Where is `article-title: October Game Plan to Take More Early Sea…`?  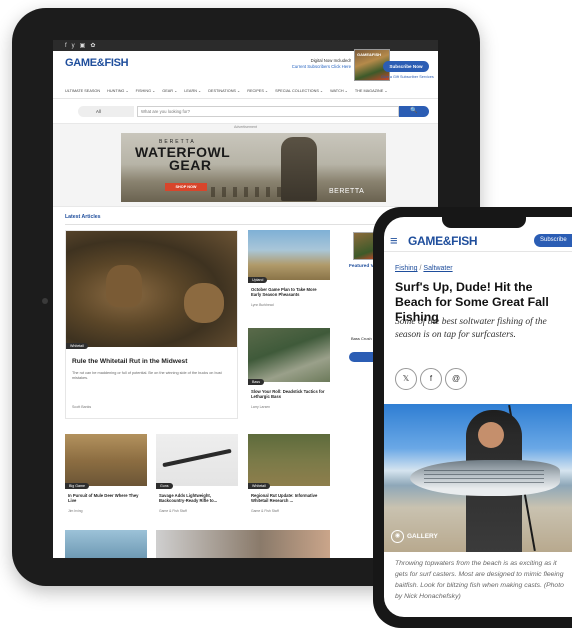 article-title: October Game Plan to Take More Early Sea… is located at coordinates (288, 292).